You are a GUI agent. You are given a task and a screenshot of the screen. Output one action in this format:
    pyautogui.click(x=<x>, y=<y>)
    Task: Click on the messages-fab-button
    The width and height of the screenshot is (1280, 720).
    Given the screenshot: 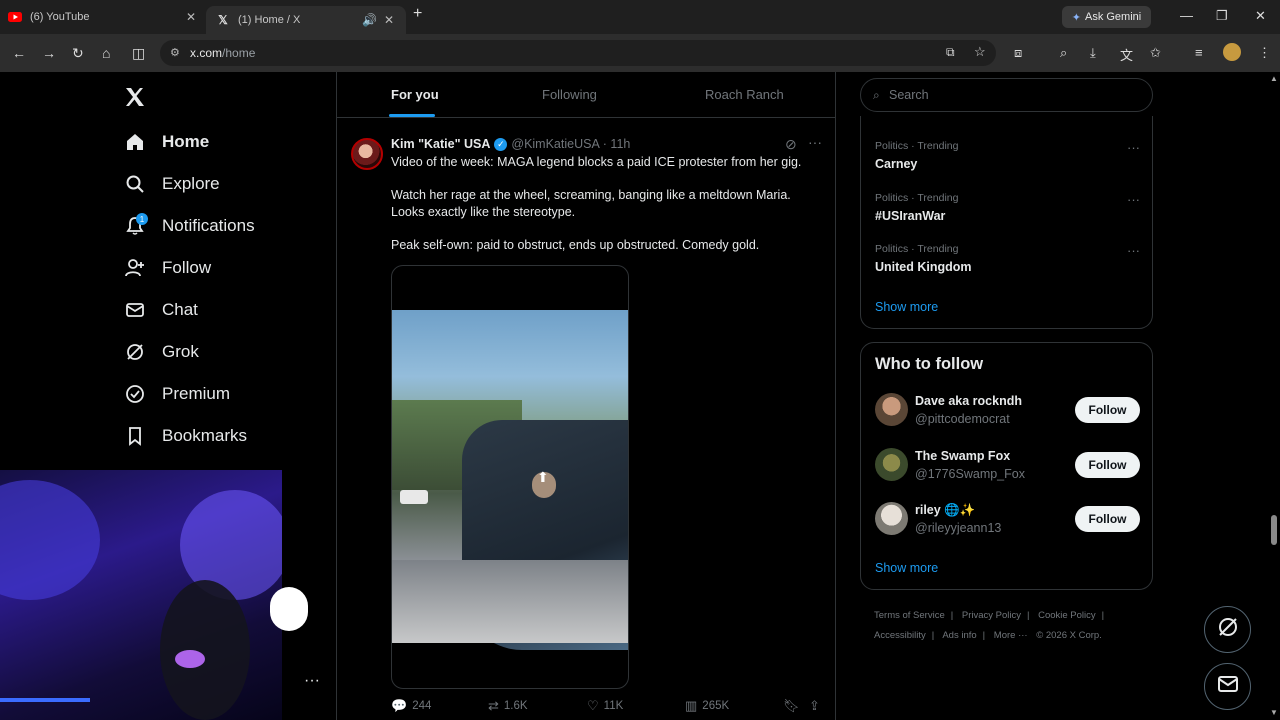 What is the action you would take?
    pyautogui.click(x=1227, y=686)
    